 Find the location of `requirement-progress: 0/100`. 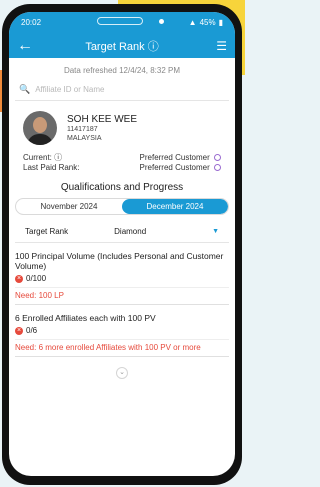

requirement-progress: 0/100 is located at coordinates (36, 278).